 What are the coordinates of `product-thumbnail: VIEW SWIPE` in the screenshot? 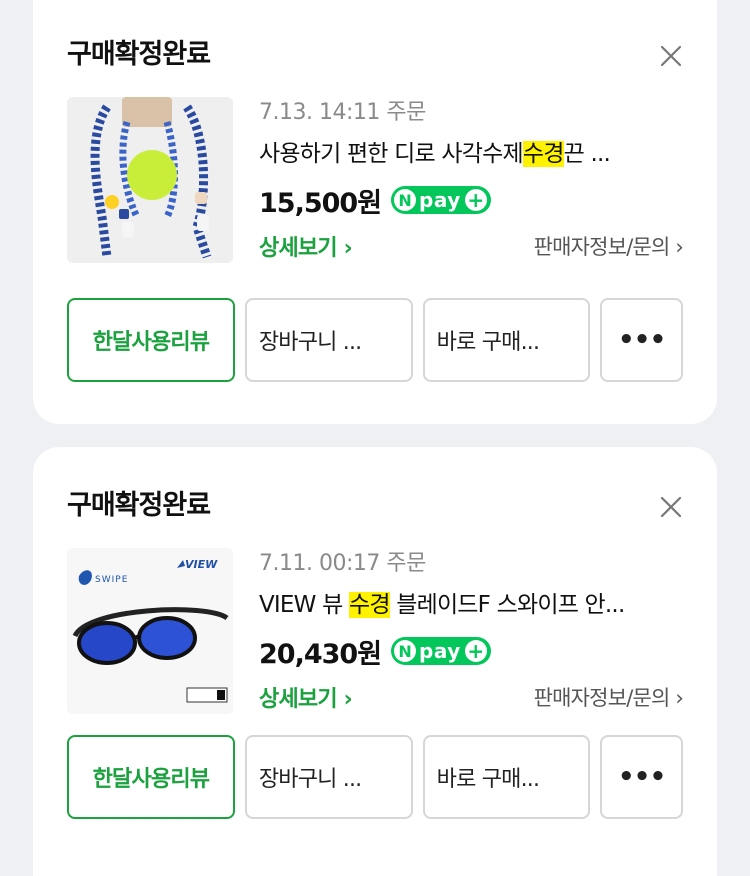 It's located at (150, 631).